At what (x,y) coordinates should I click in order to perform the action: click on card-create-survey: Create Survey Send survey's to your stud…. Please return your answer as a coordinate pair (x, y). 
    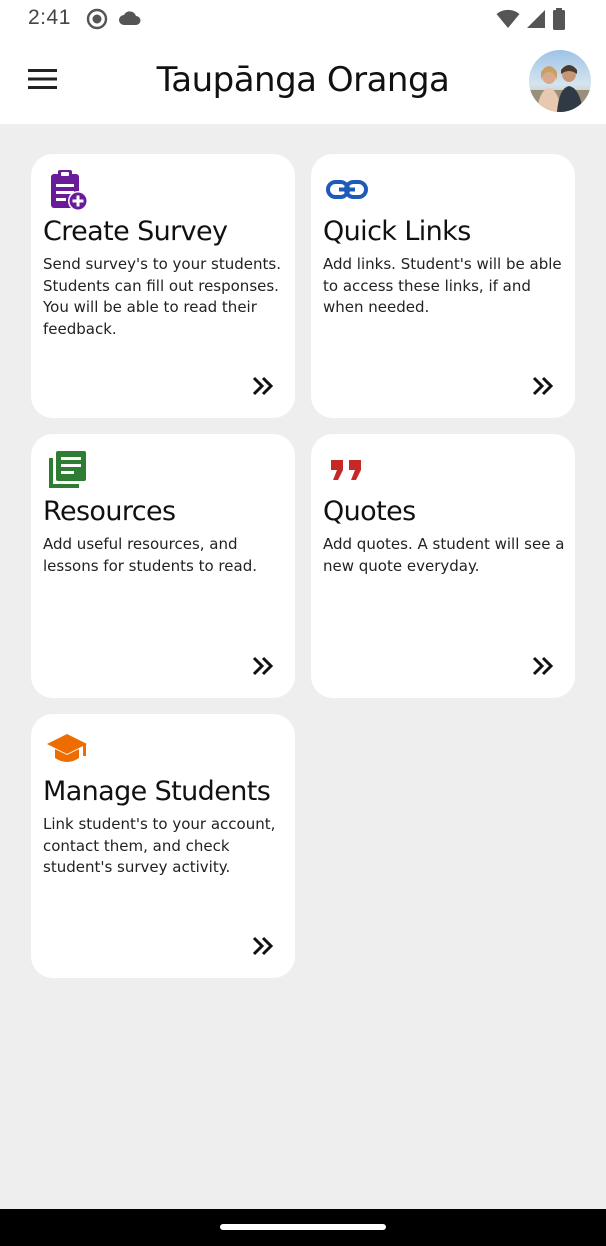
    Looking at the image, I should click on (163, 286).